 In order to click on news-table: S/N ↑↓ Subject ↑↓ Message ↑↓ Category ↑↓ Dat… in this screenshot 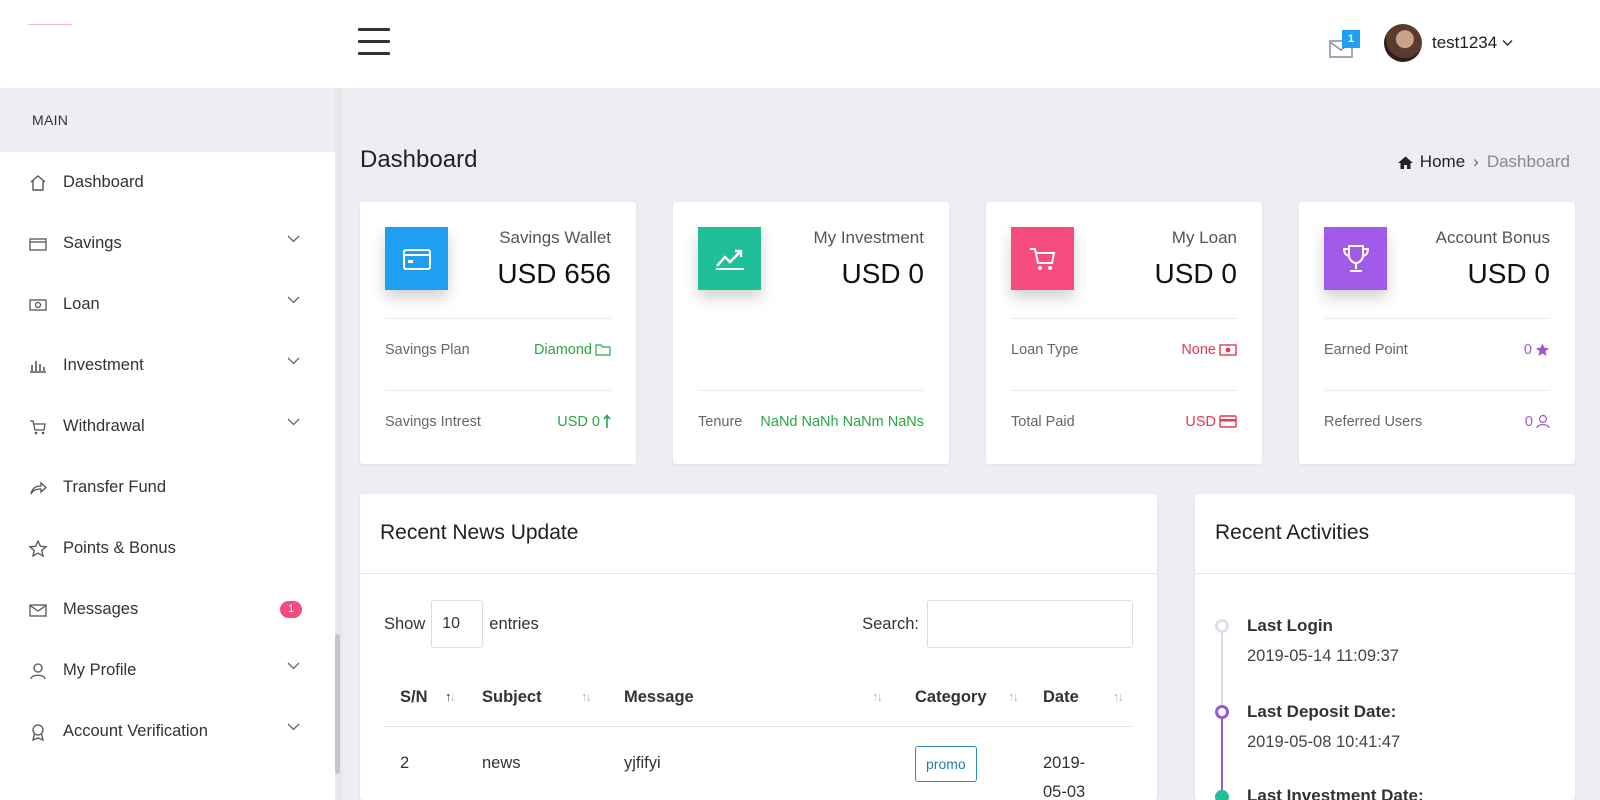, I will do `click(758, 735)`.